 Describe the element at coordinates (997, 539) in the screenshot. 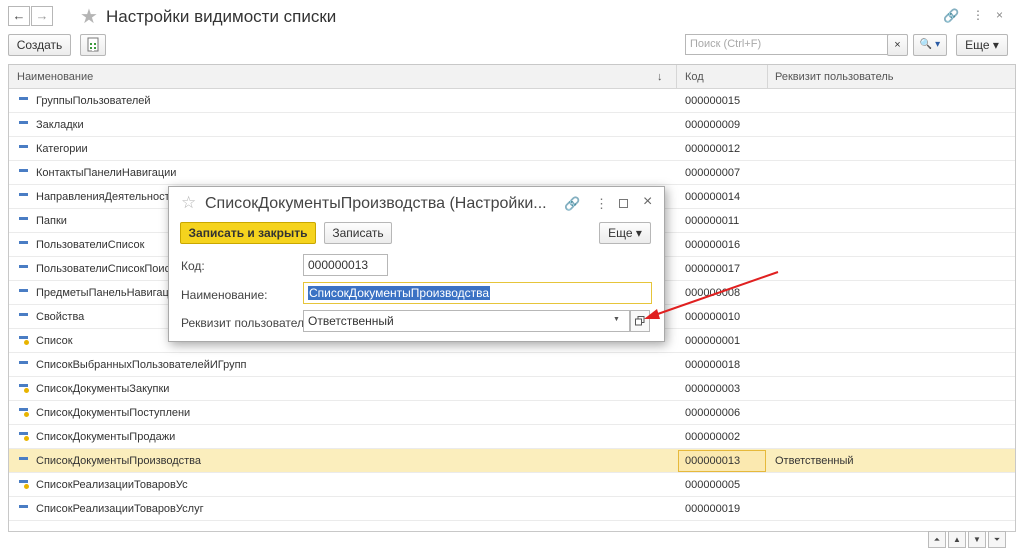

I see `scroll-bottom-button: ⏷` at that location.